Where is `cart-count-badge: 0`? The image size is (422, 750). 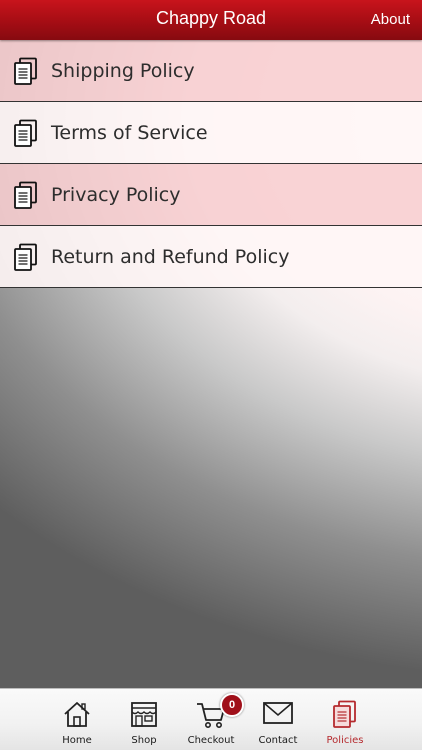 cart-count-badge: 0 is located at coordinates (232, 705).